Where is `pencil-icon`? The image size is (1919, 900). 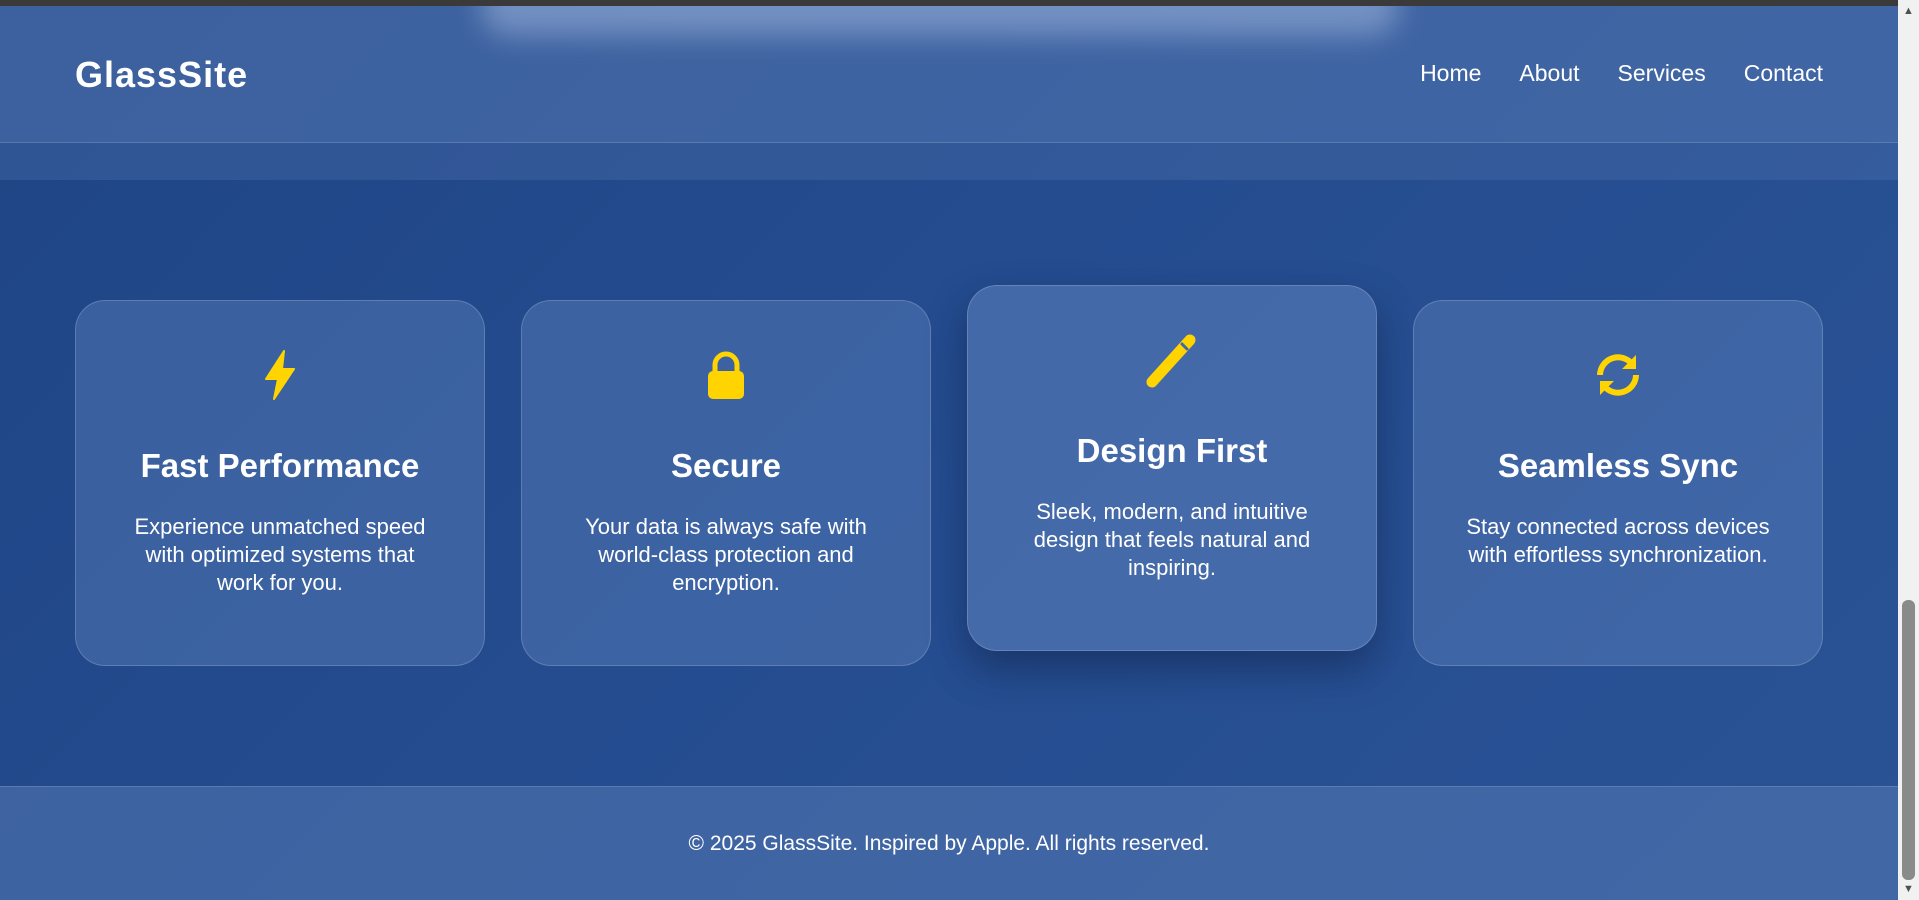
pencil-icon is located at coordinates (1171, 361).